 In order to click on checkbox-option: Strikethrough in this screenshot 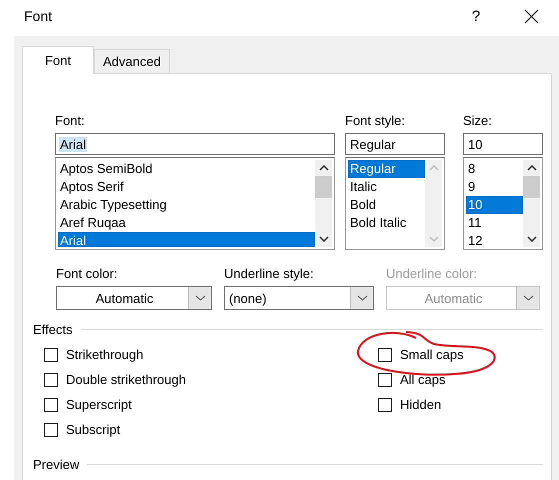, I will do `click(211, 354)`.